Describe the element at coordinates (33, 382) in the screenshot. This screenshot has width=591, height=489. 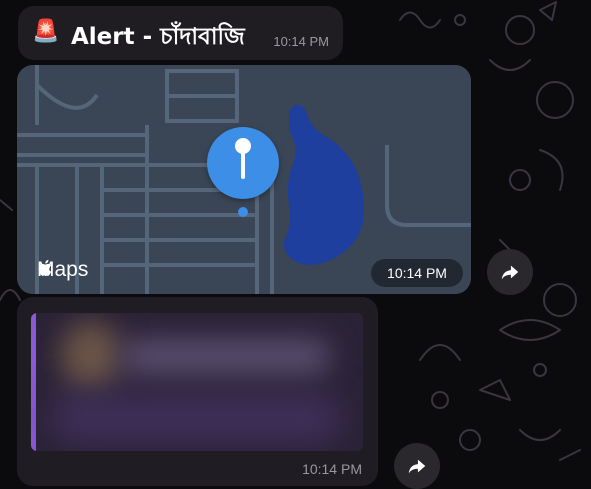
I see `preview-accent-bar` at that location.